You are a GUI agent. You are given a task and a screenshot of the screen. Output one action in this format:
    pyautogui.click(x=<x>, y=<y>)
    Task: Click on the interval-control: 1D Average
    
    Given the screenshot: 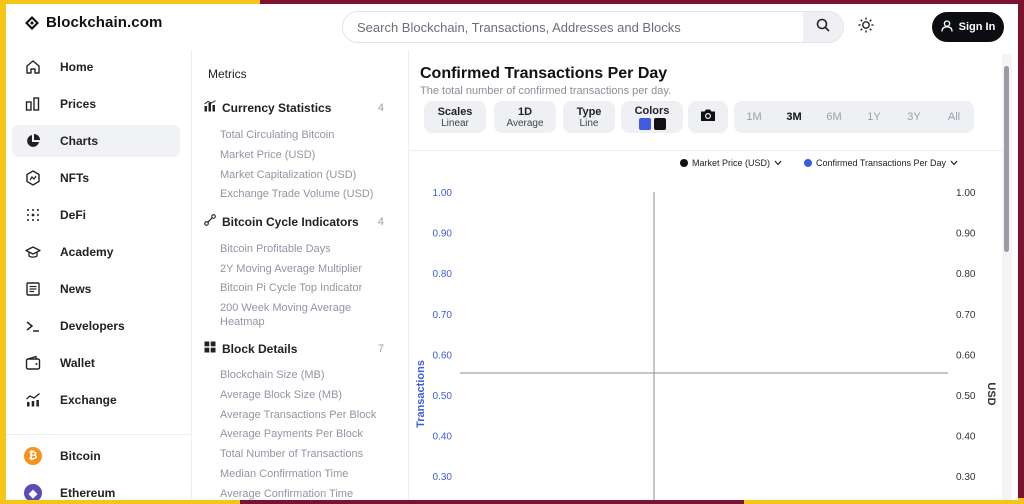 What is the action you would take?
    pyautogui.click(x=525, y=117)
    